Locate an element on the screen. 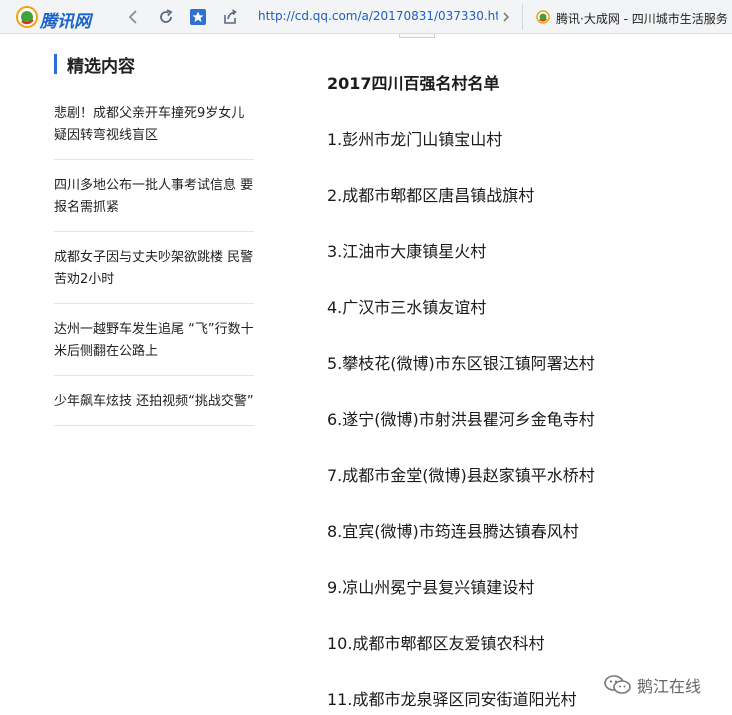  tab-dachengwang: 腾讯·大成网 - 四川城市生活服务 is located at coordinates (630, 17).